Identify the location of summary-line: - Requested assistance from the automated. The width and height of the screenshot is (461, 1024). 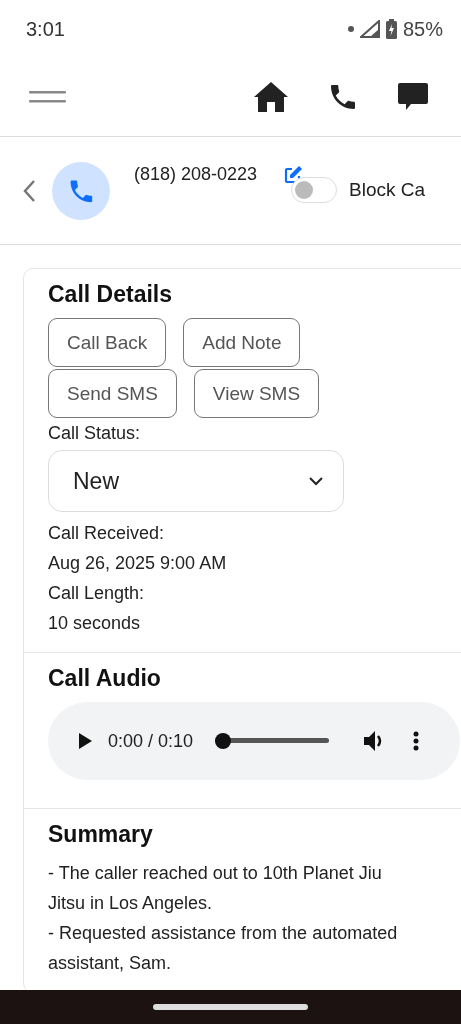
(223, 933).